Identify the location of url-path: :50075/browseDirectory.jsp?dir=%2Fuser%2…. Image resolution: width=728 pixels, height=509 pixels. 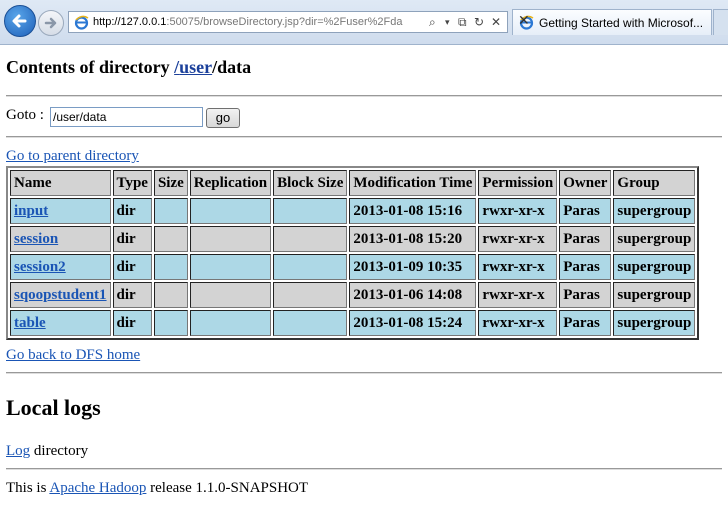
(284, 22).